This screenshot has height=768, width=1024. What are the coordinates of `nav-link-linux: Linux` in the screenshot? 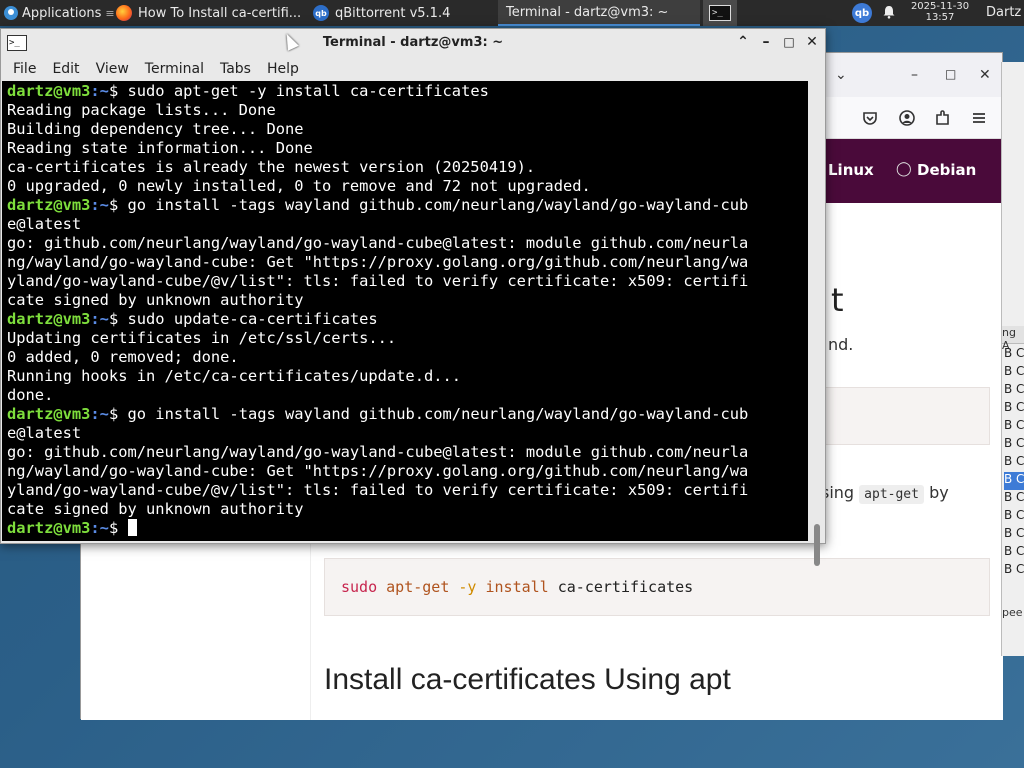 It's located at (851, 170).